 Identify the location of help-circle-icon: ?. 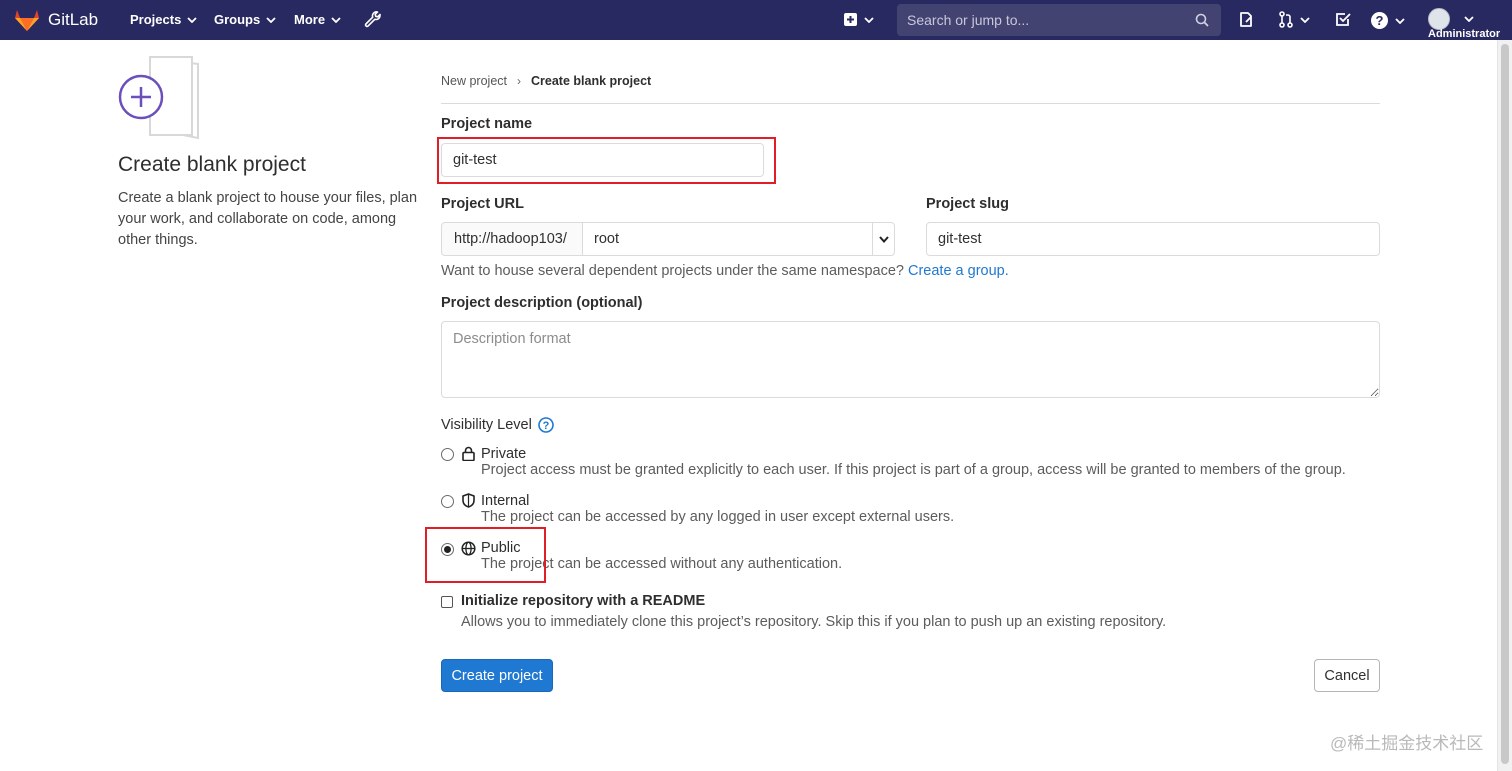
(546, 425).